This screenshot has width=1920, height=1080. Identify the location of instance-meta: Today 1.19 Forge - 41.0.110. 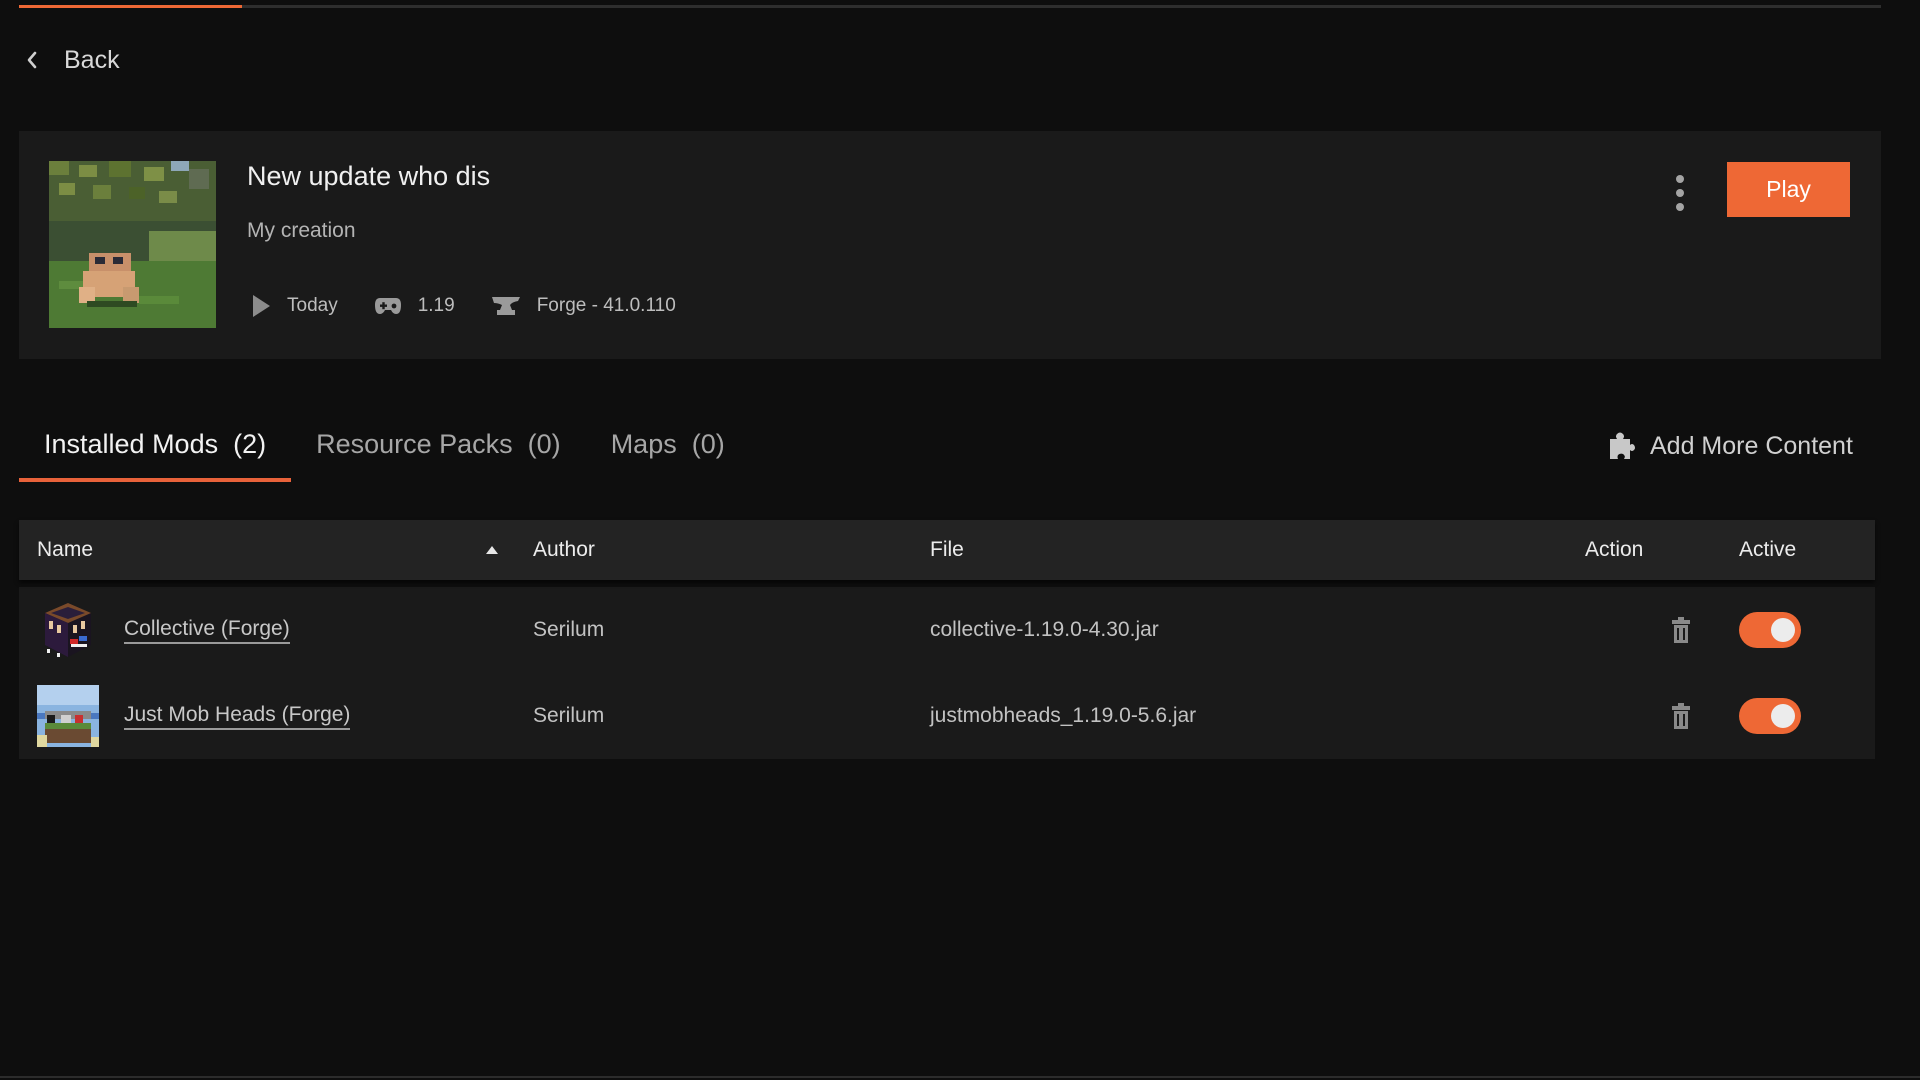
(481, 306).